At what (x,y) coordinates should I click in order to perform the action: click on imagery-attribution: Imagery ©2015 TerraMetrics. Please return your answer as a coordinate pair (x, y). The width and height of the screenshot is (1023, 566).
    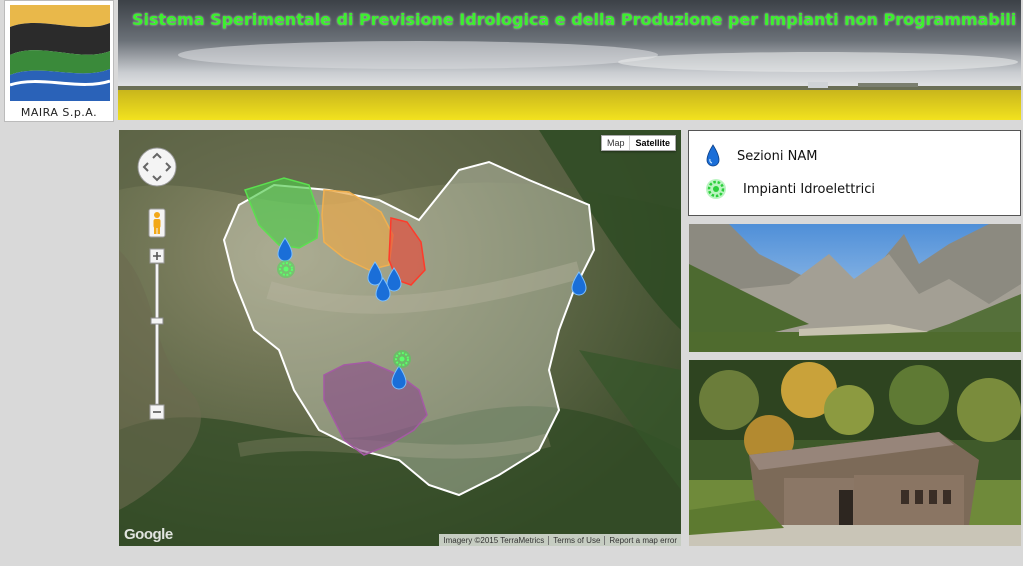
    Looking at the image, I should click on (494, 540).